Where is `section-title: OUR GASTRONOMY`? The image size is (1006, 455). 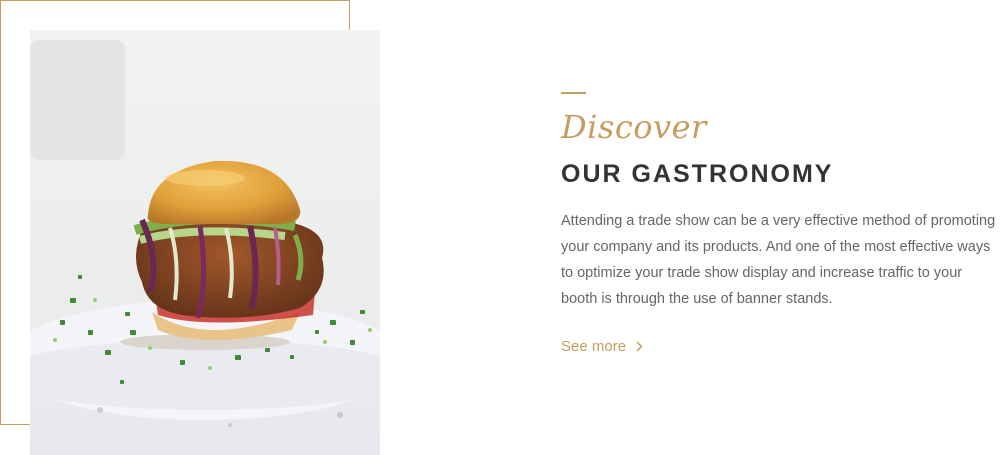 section-title: OUR GASTRONOMY is located at coordinates (697, 174).